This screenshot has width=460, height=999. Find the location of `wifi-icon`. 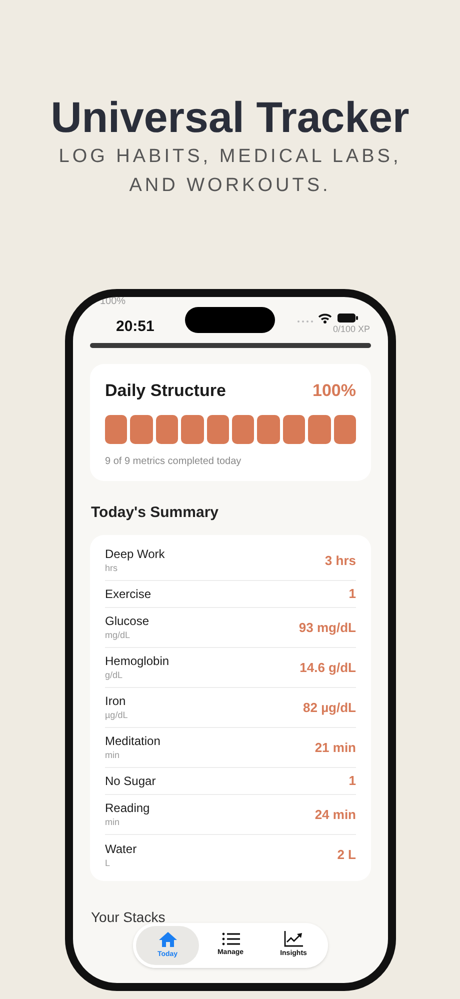

wifi-icon is located at coordinates (325, 318).